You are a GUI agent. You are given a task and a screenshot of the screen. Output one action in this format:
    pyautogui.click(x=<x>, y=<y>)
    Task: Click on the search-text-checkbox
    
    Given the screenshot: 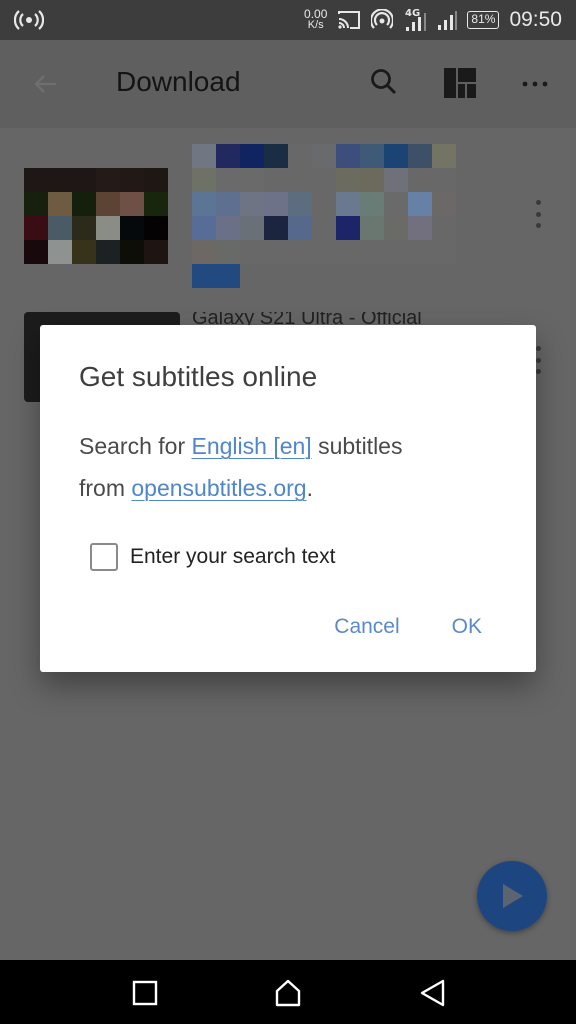 What is the action you would take?
    pyautogui.click(x=104, y=557)
    